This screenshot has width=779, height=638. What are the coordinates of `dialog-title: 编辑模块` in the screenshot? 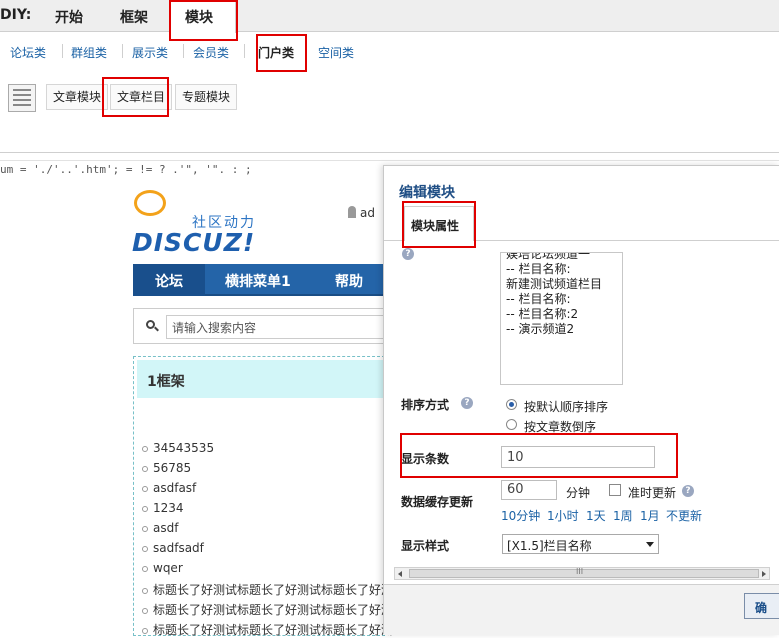 It's located at (427, 193).